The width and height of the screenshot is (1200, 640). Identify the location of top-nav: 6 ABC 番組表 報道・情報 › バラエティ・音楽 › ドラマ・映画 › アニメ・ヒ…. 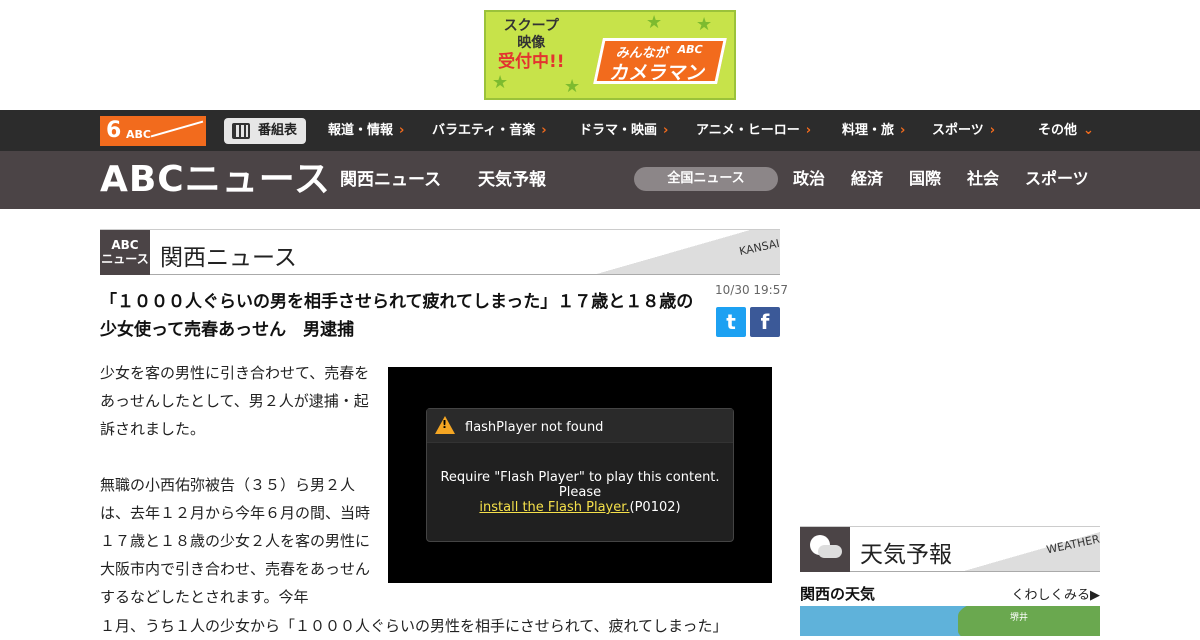
(600, 130).